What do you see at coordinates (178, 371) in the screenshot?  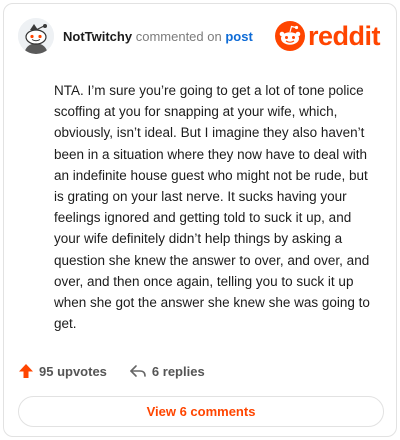 I see `replies-count: 6 replies` at bounding box center [178, 371].